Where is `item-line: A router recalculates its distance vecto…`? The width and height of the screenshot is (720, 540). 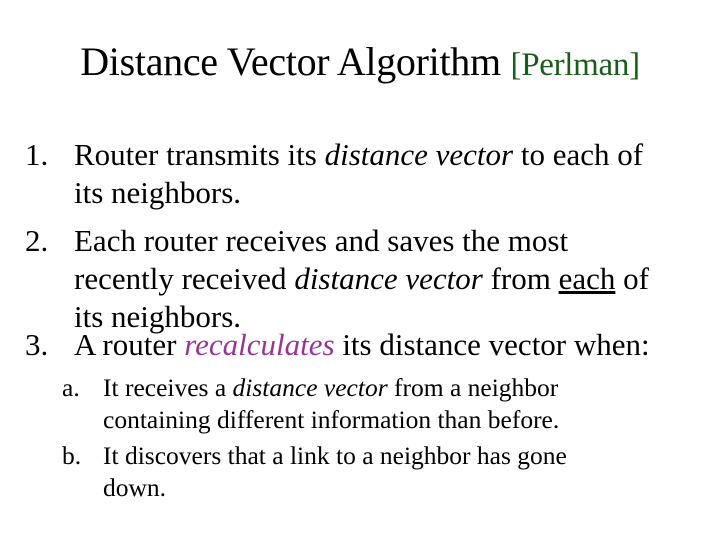 item-line: A router recalculates its distance vecto… is located at coordinates (394, 345).